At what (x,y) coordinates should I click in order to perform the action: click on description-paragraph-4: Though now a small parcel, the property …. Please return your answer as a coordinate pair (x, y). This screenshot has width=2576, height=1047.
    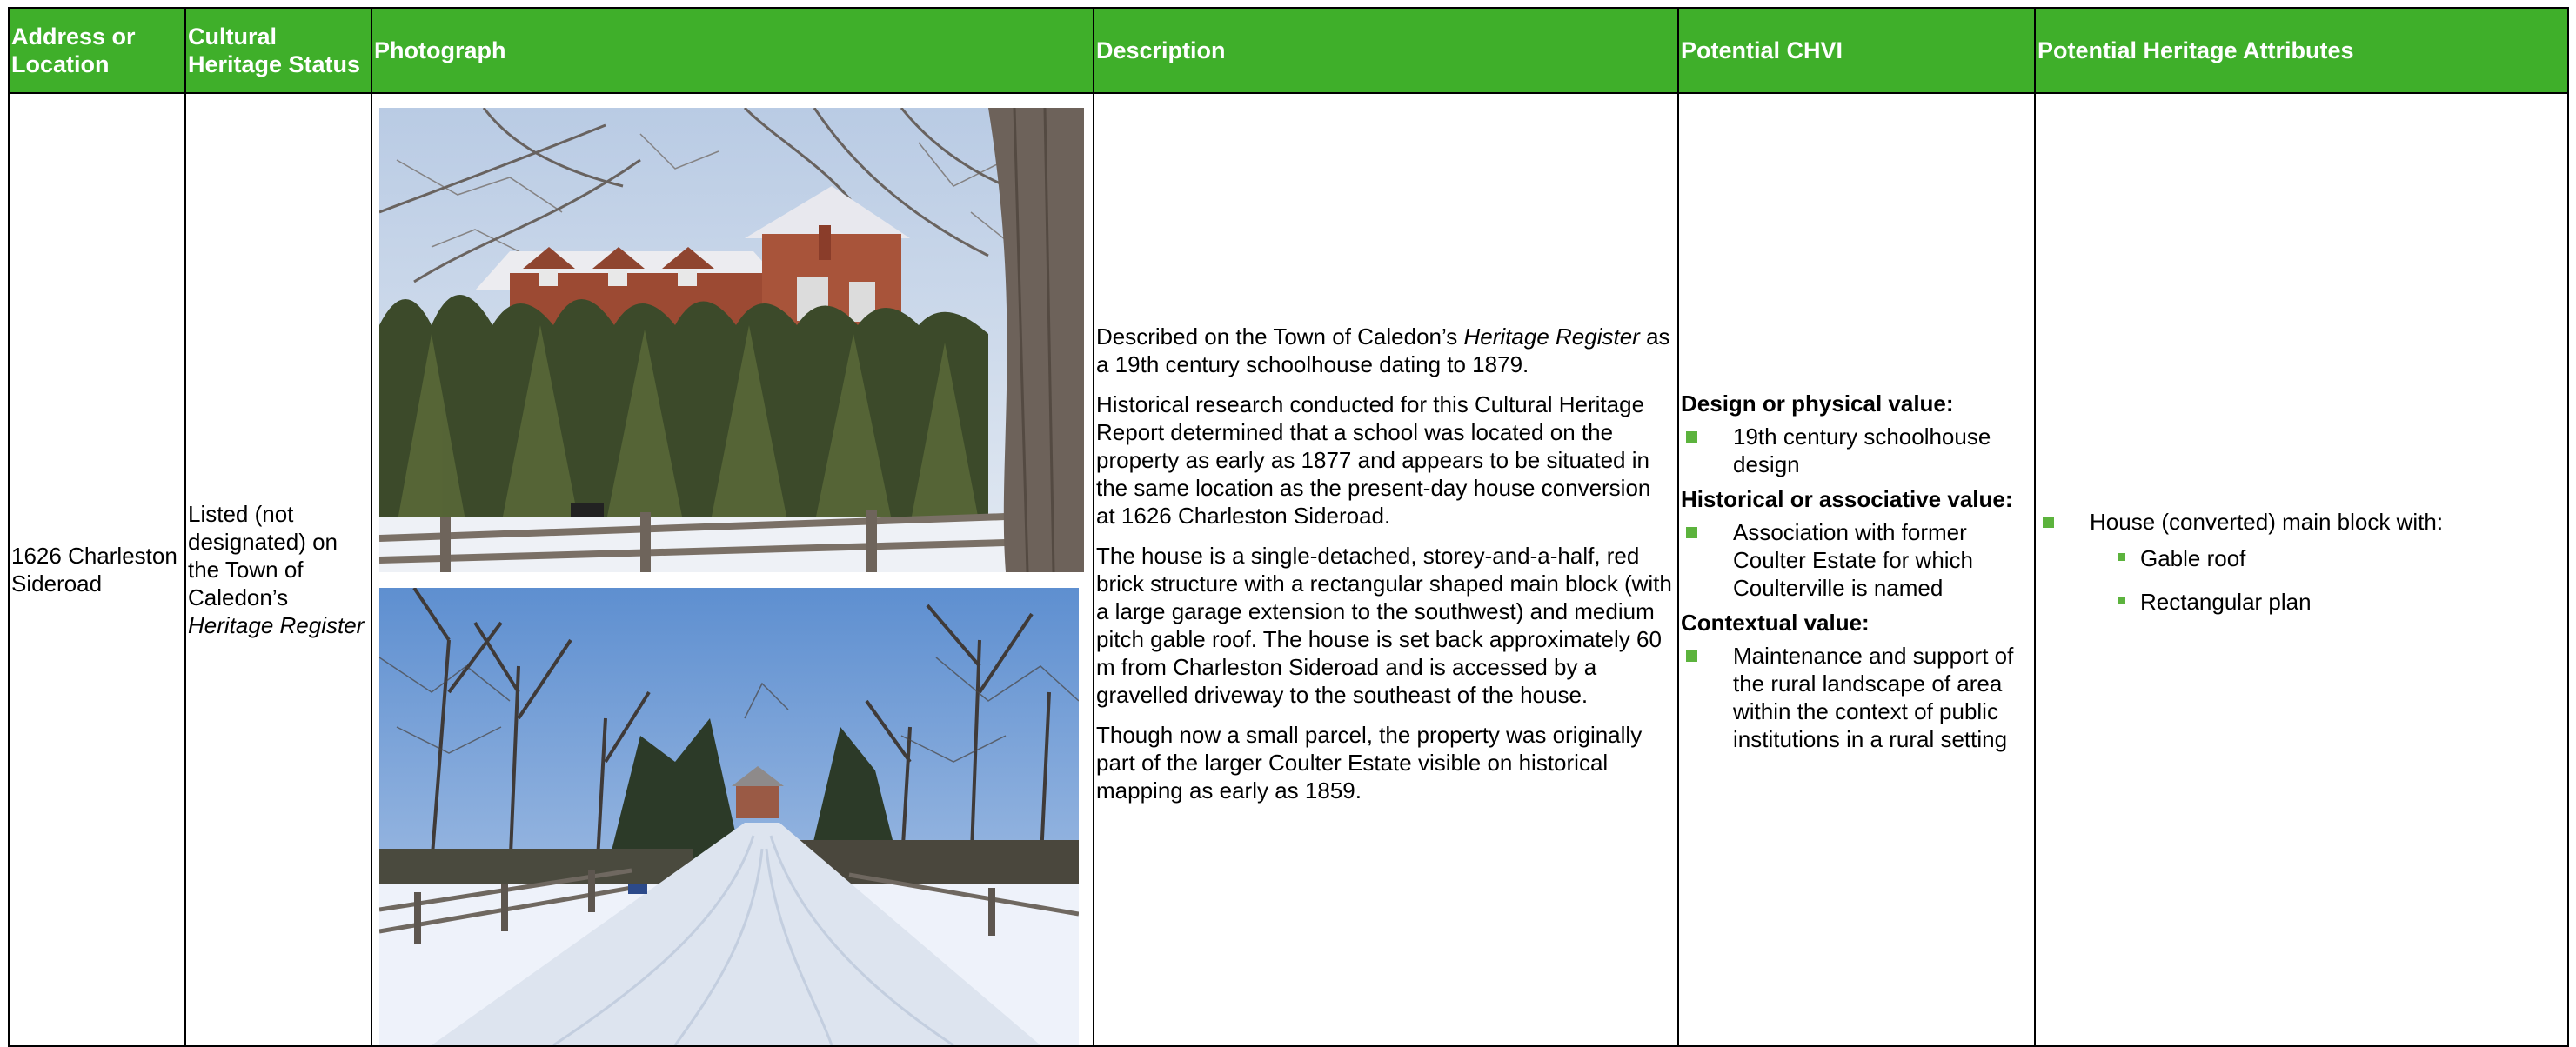
    Looking at the image, I should click on (1369, 763).